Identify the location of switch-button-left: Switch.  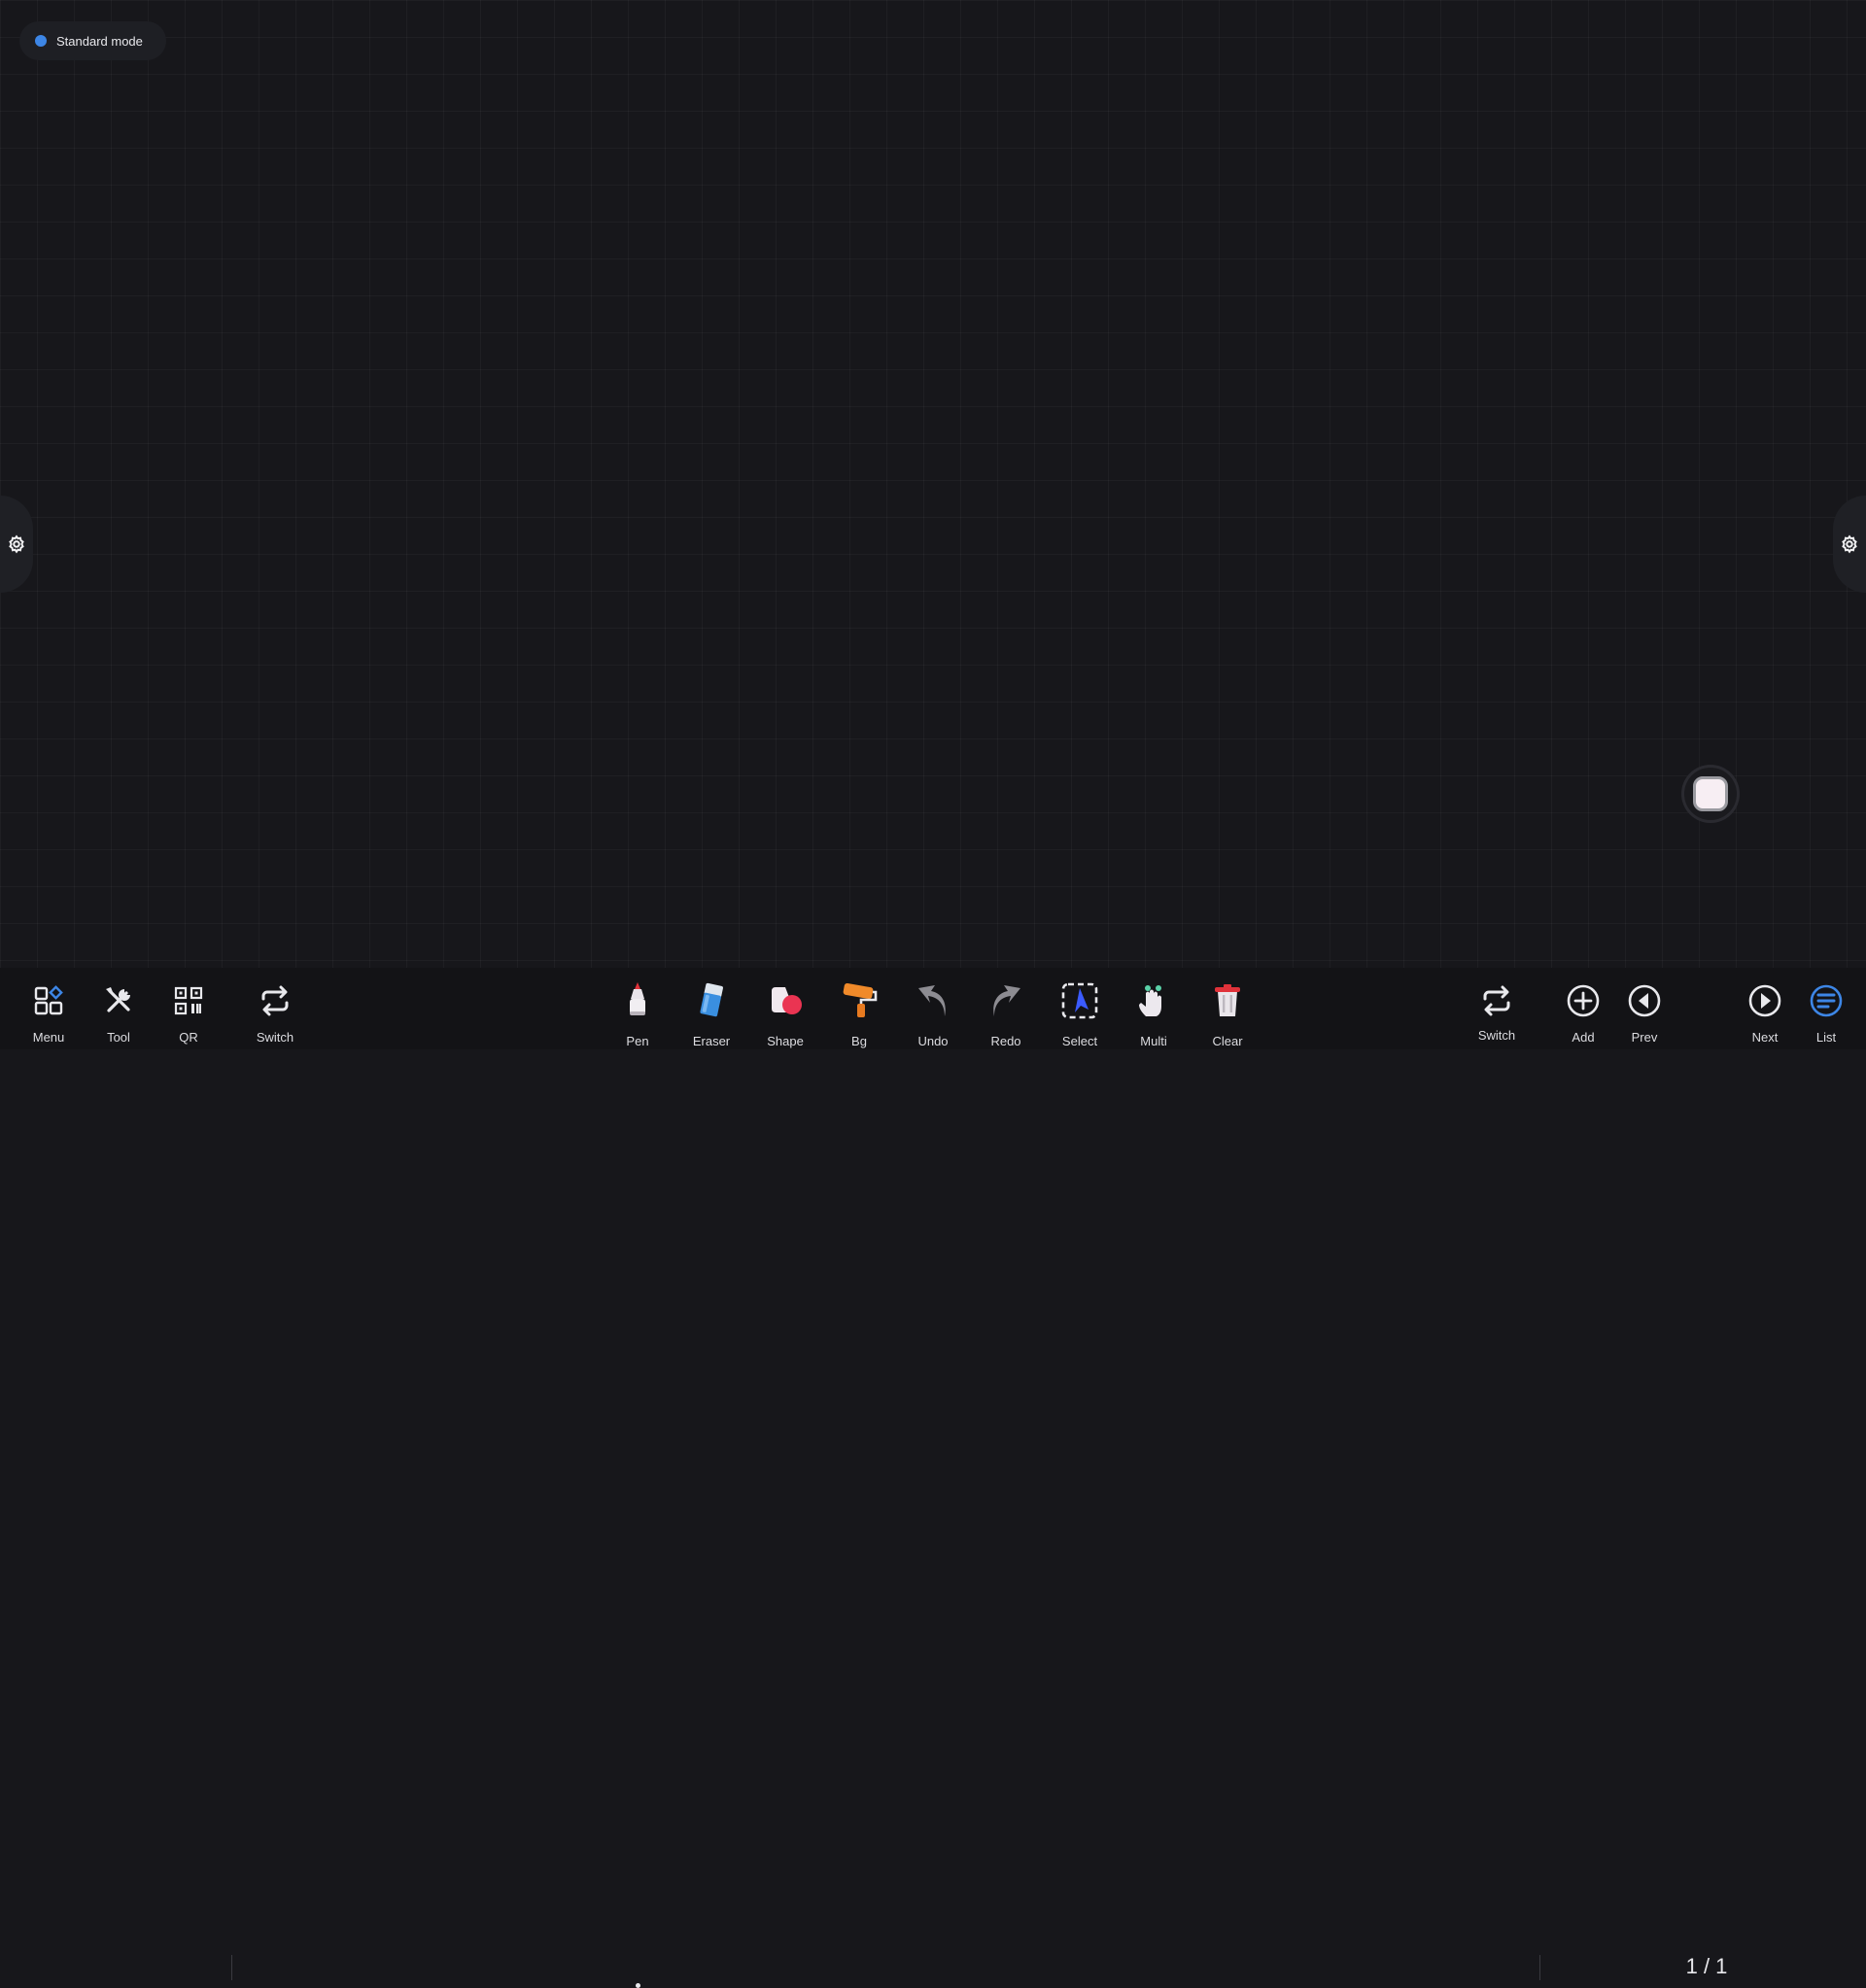
(275, 1008).